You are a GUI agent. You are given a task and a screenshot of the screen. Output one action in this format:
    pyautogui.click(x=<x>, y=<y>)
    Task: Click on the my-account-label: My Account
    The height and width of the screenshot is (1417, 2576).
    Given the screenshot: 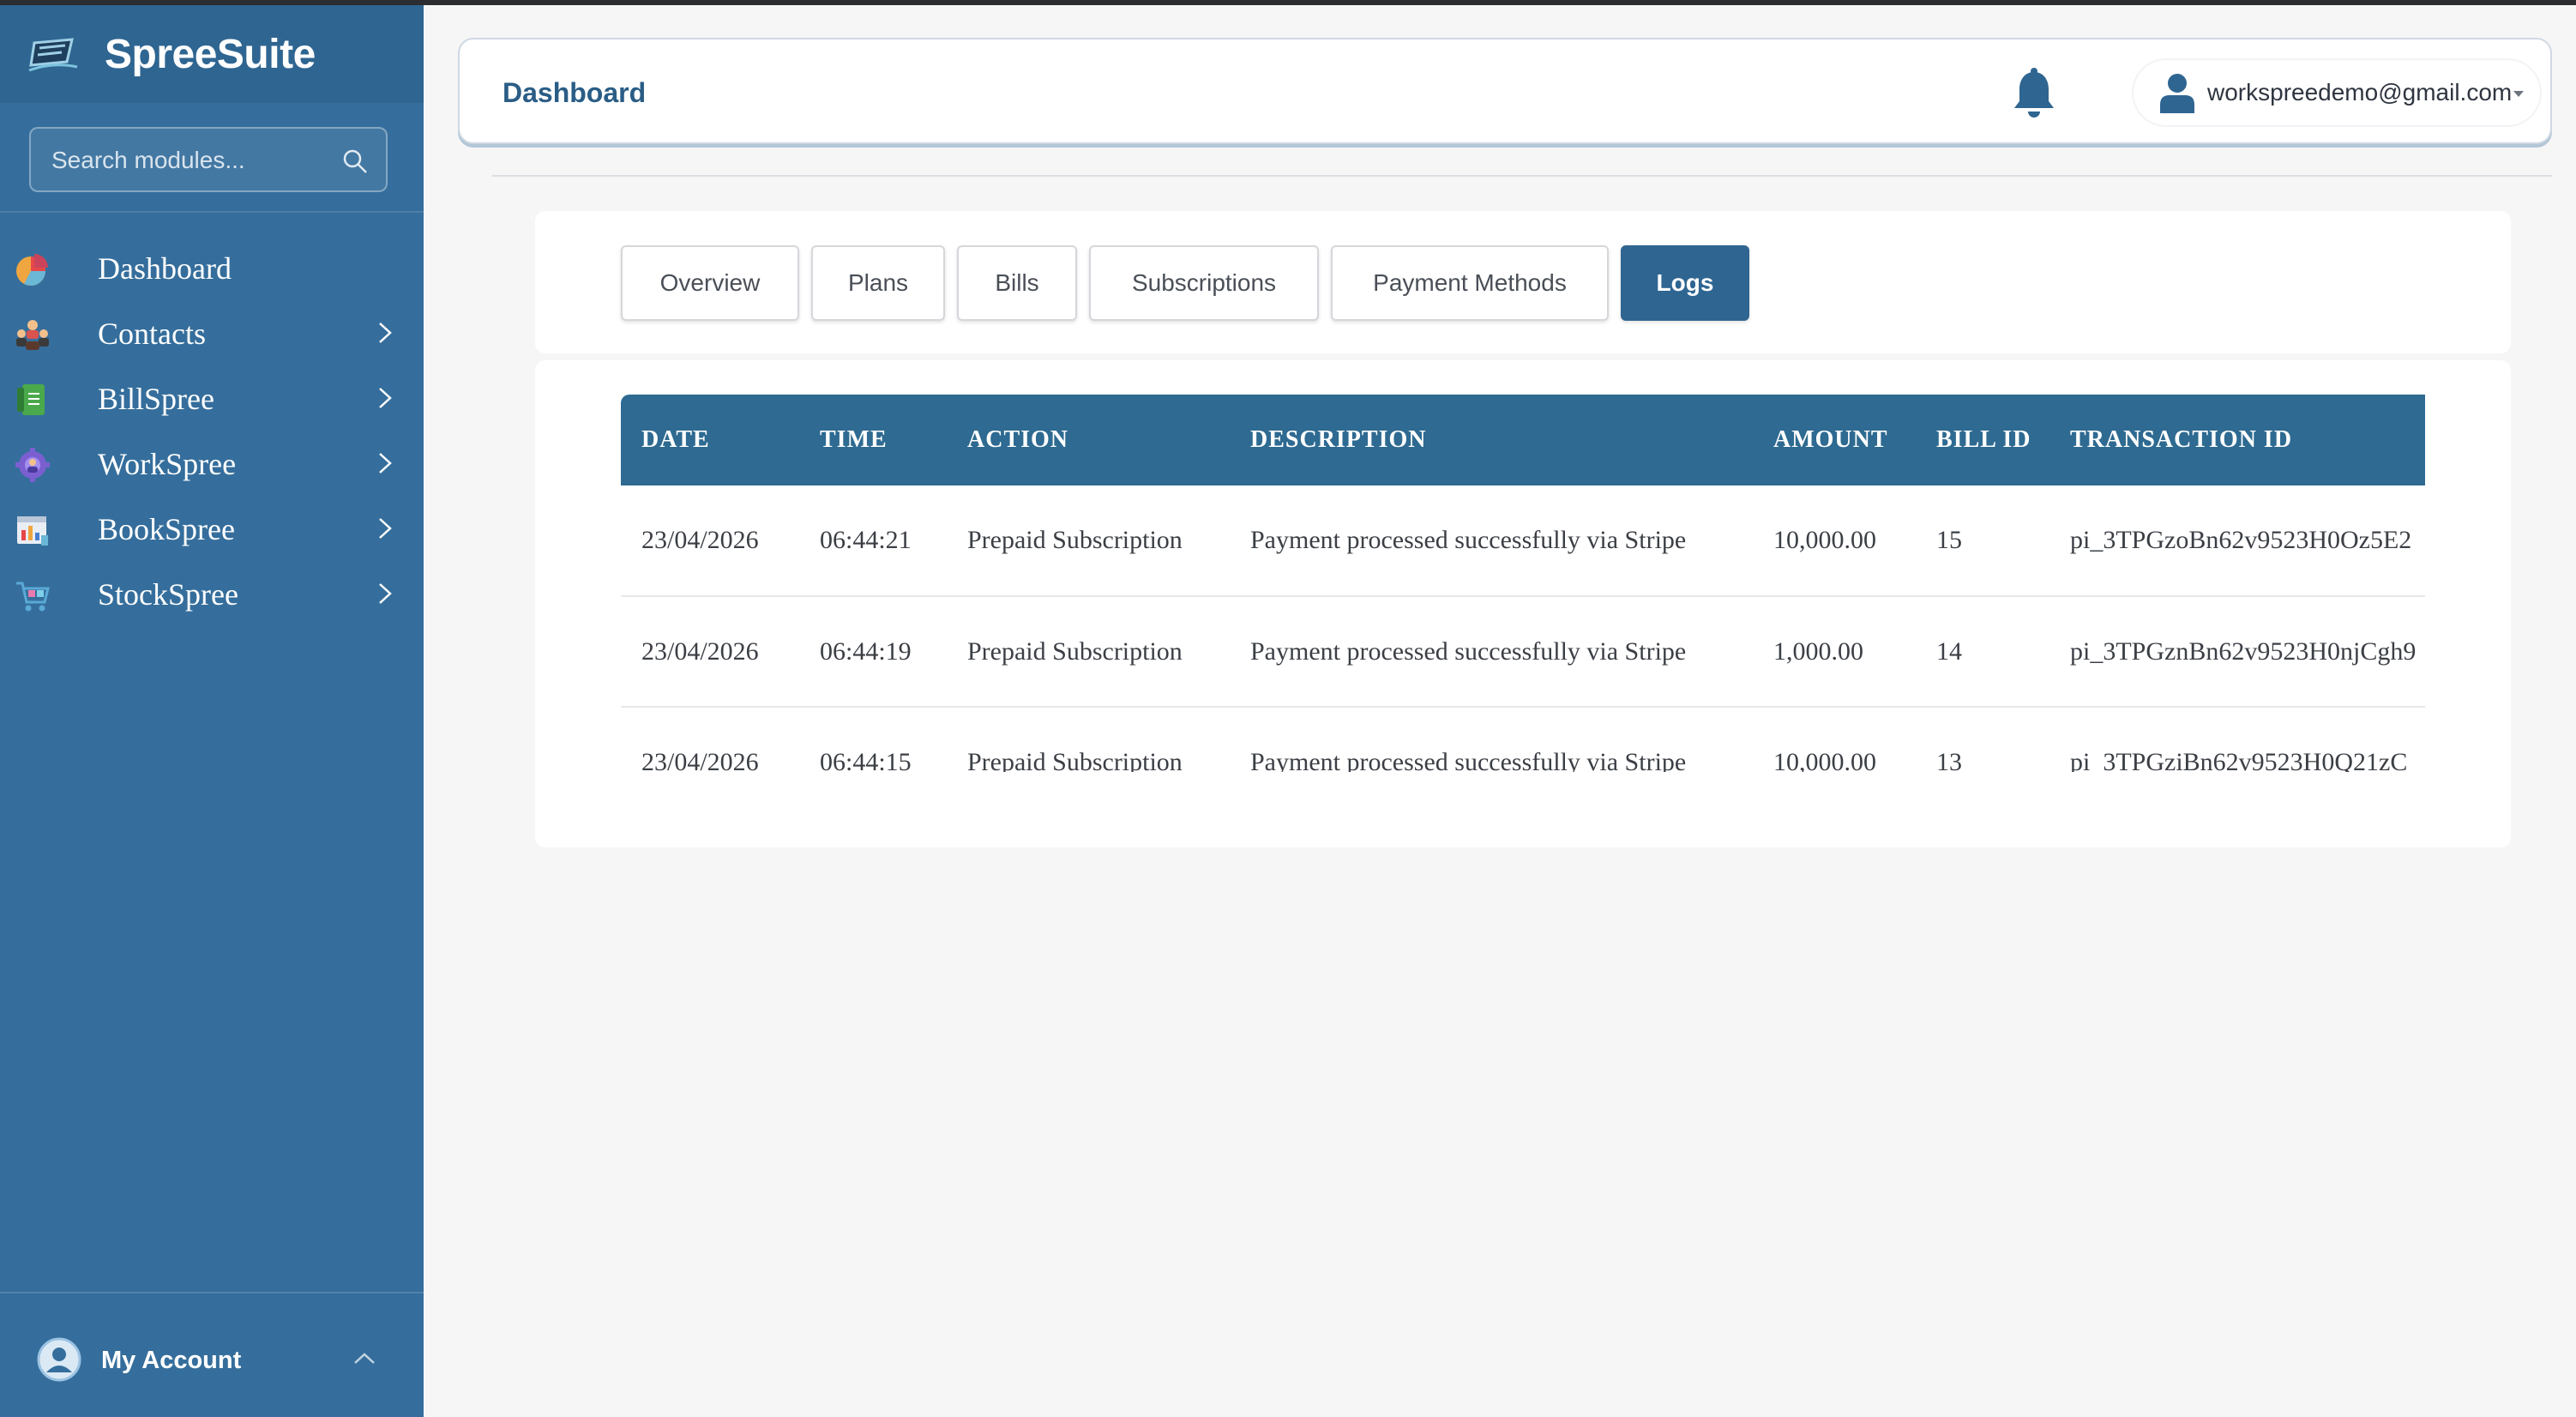 What is the action you would take?
    pyautogui.click(x=171, y=1361)
    